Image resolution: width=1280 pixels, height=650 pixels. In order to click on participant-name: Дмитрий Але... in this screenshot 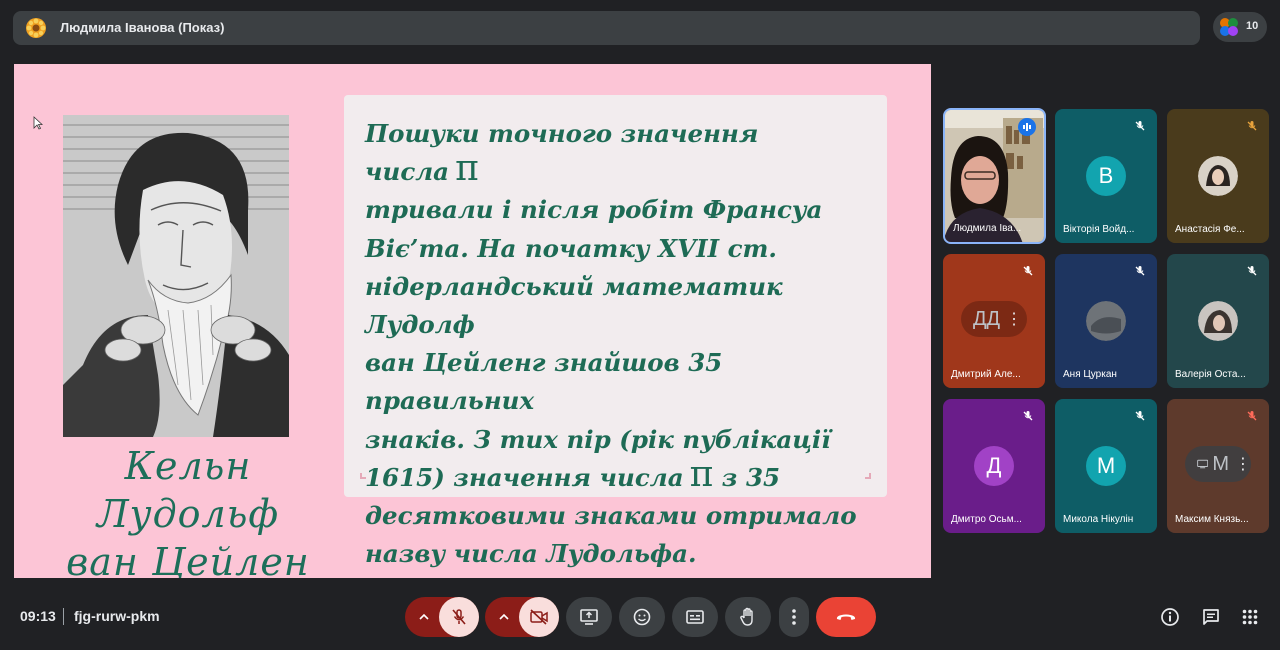, I will do `click(986, 374)`.